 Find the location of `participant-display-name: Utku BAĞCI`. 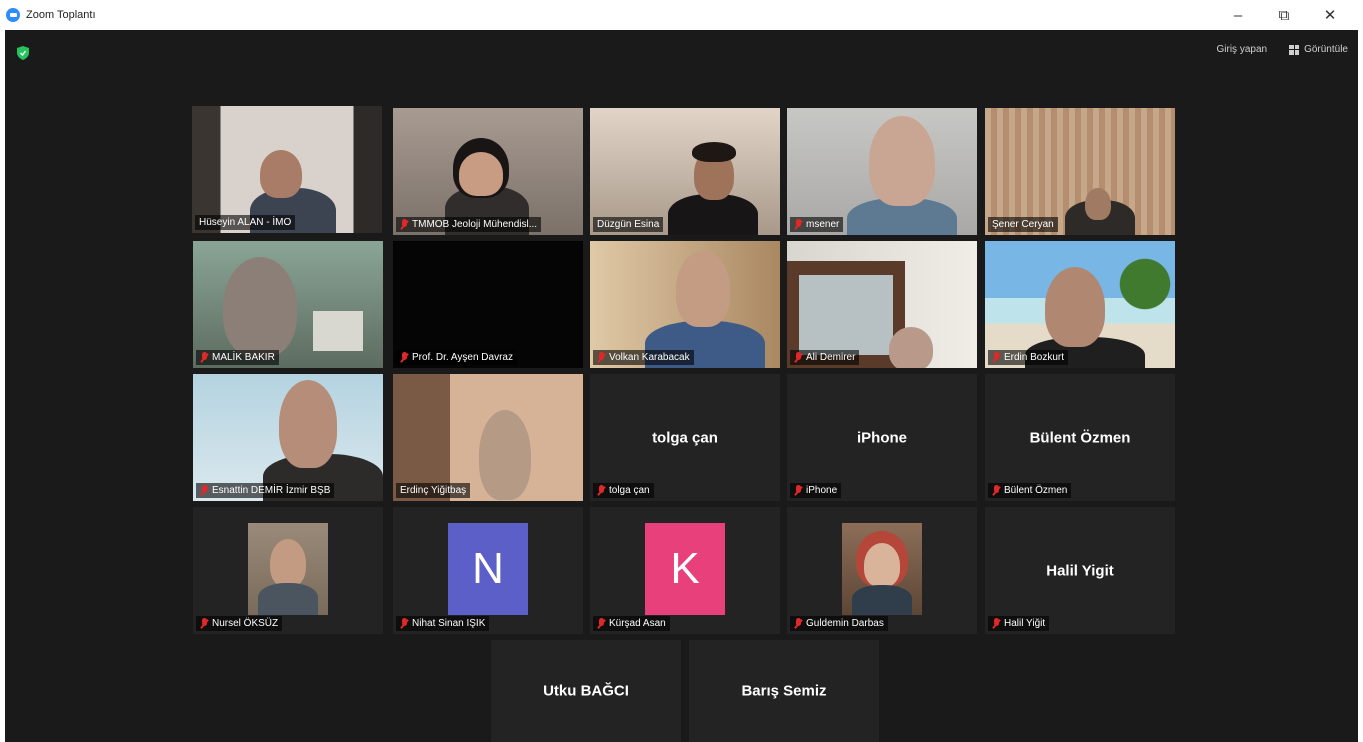

participant-display-name: Utku BAĞCI is located at coordinates (586, 691).